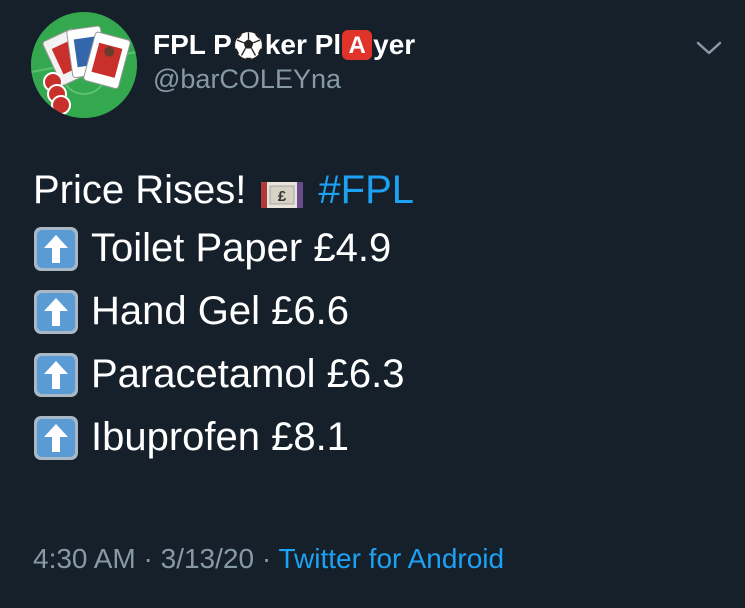  I want to click on playing-cards-avatar-icon, so click(84, 65).